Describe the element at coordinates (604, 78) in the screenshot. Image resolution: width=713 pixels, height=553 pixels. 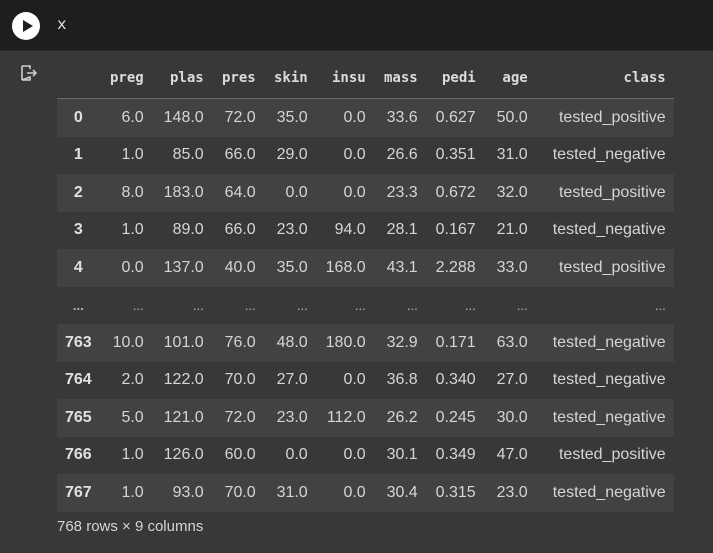
I see `column-header-class: class` at that location.